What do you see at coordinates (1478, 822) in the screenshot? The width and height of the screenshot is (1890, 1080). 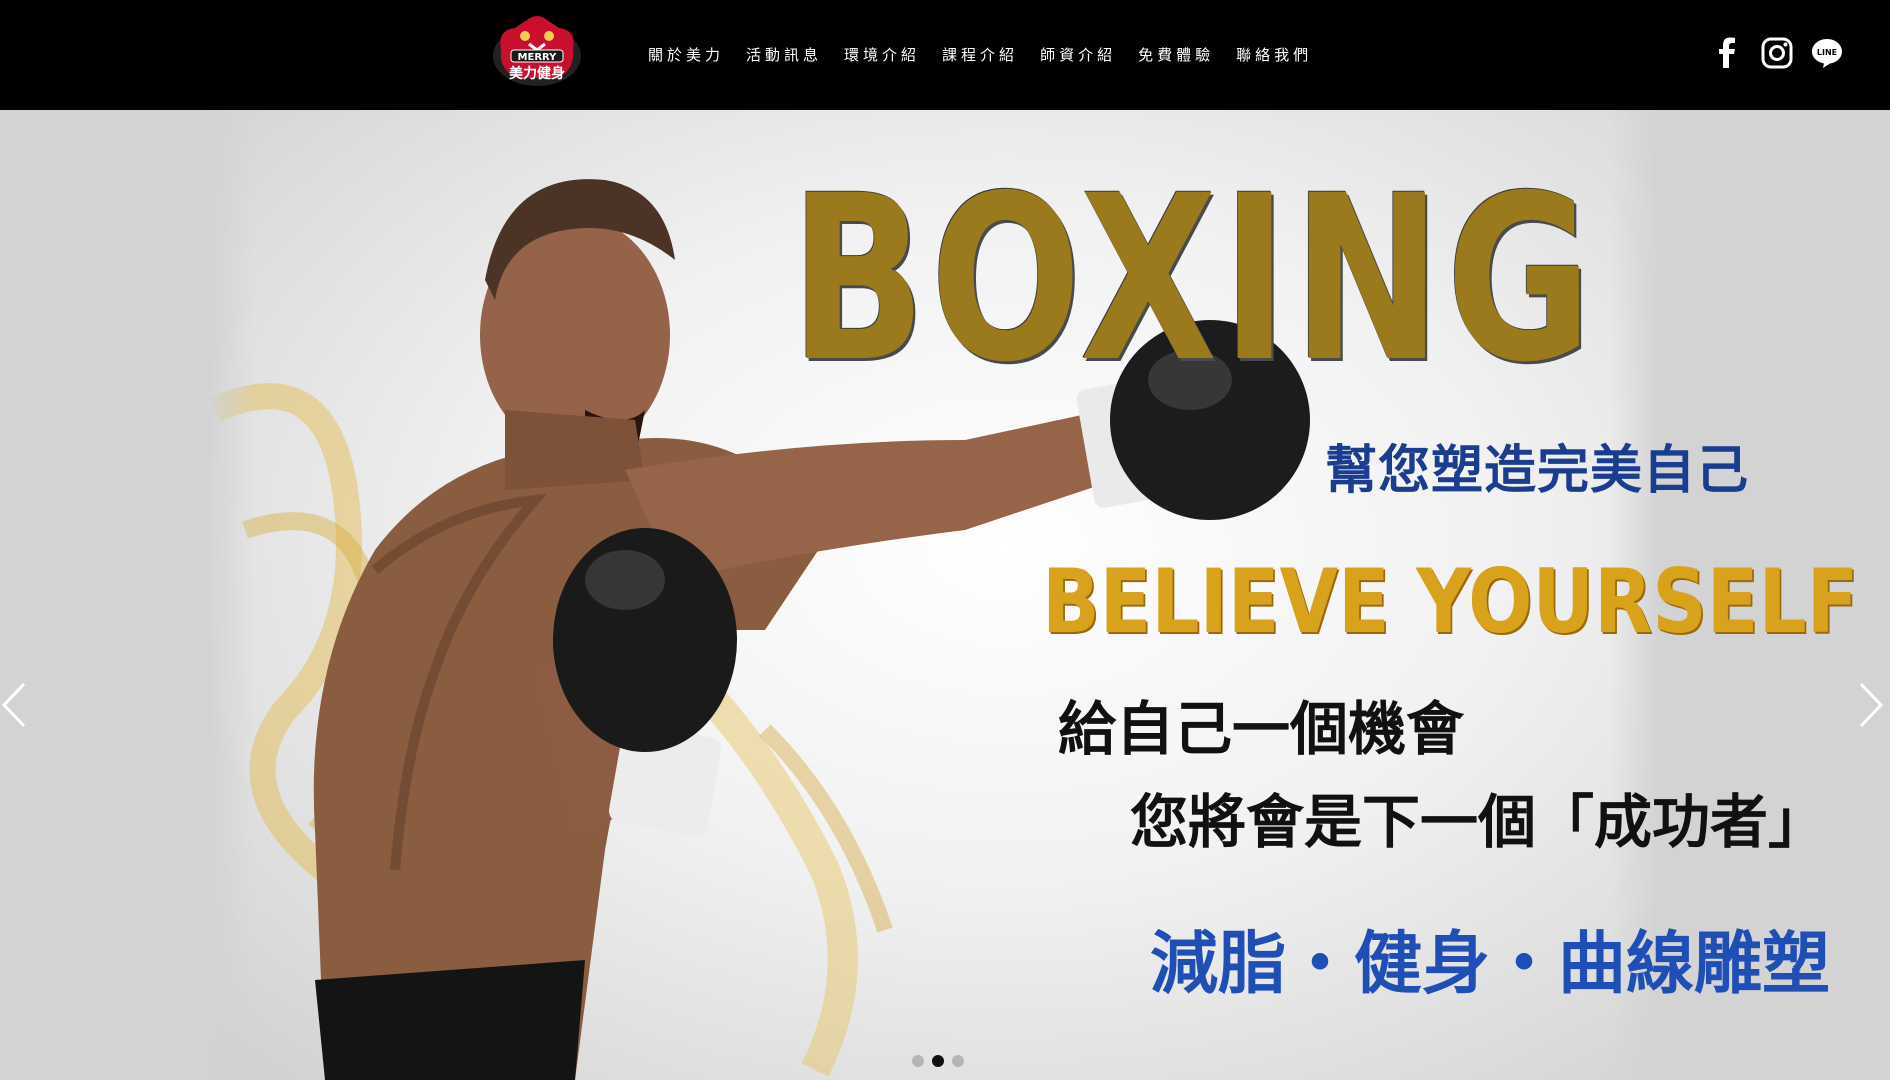 I see `hero-line-2: 您將會是下一個「成功者」` at bounding box center [1478, 822].